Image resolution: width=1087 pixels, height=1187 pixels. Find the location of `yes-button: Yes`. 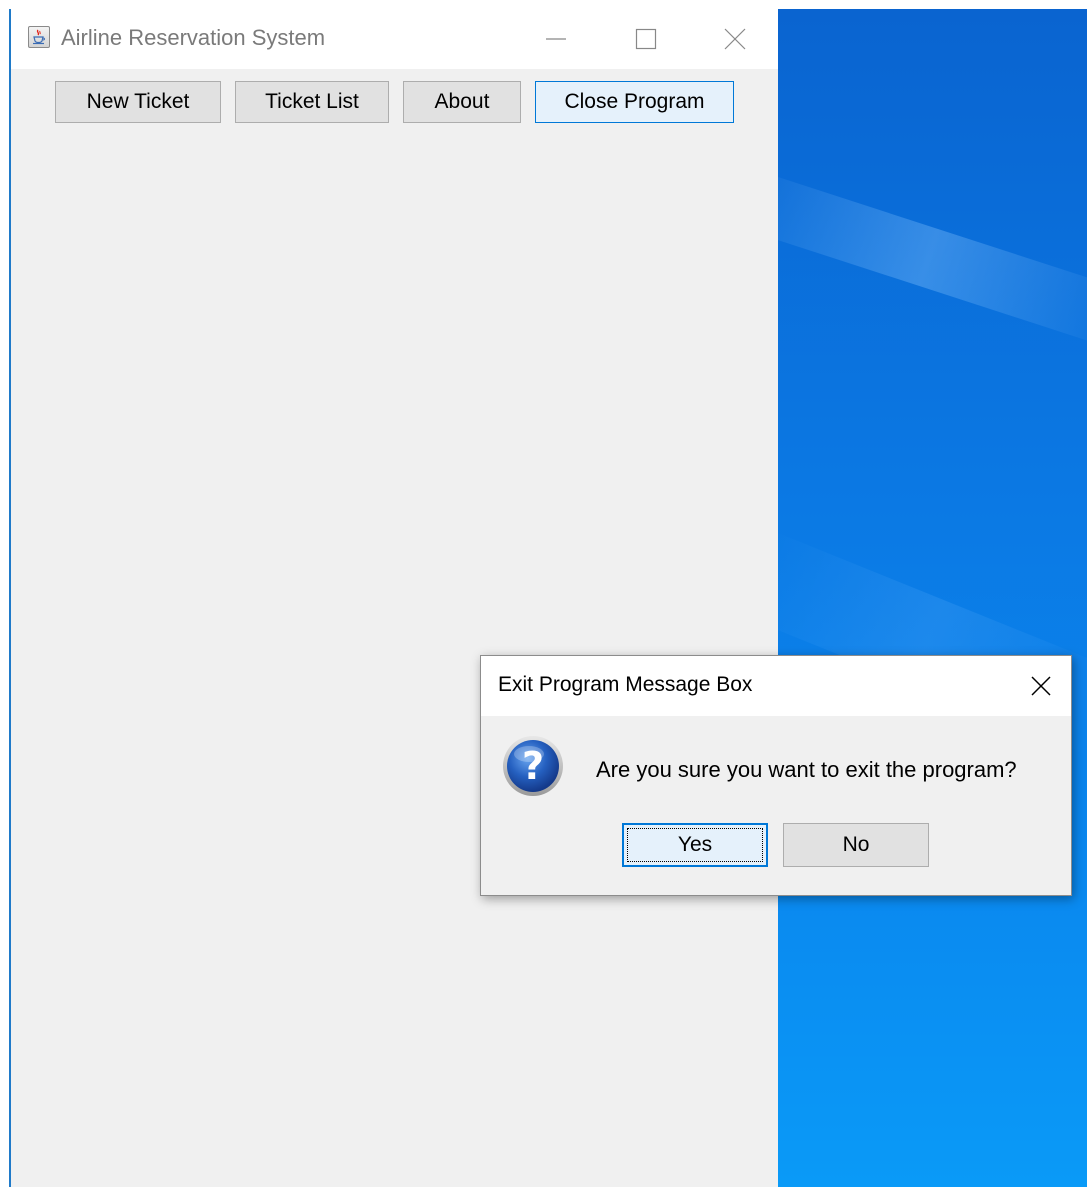

yes-button: Yes is located at coordinates (695, 845).